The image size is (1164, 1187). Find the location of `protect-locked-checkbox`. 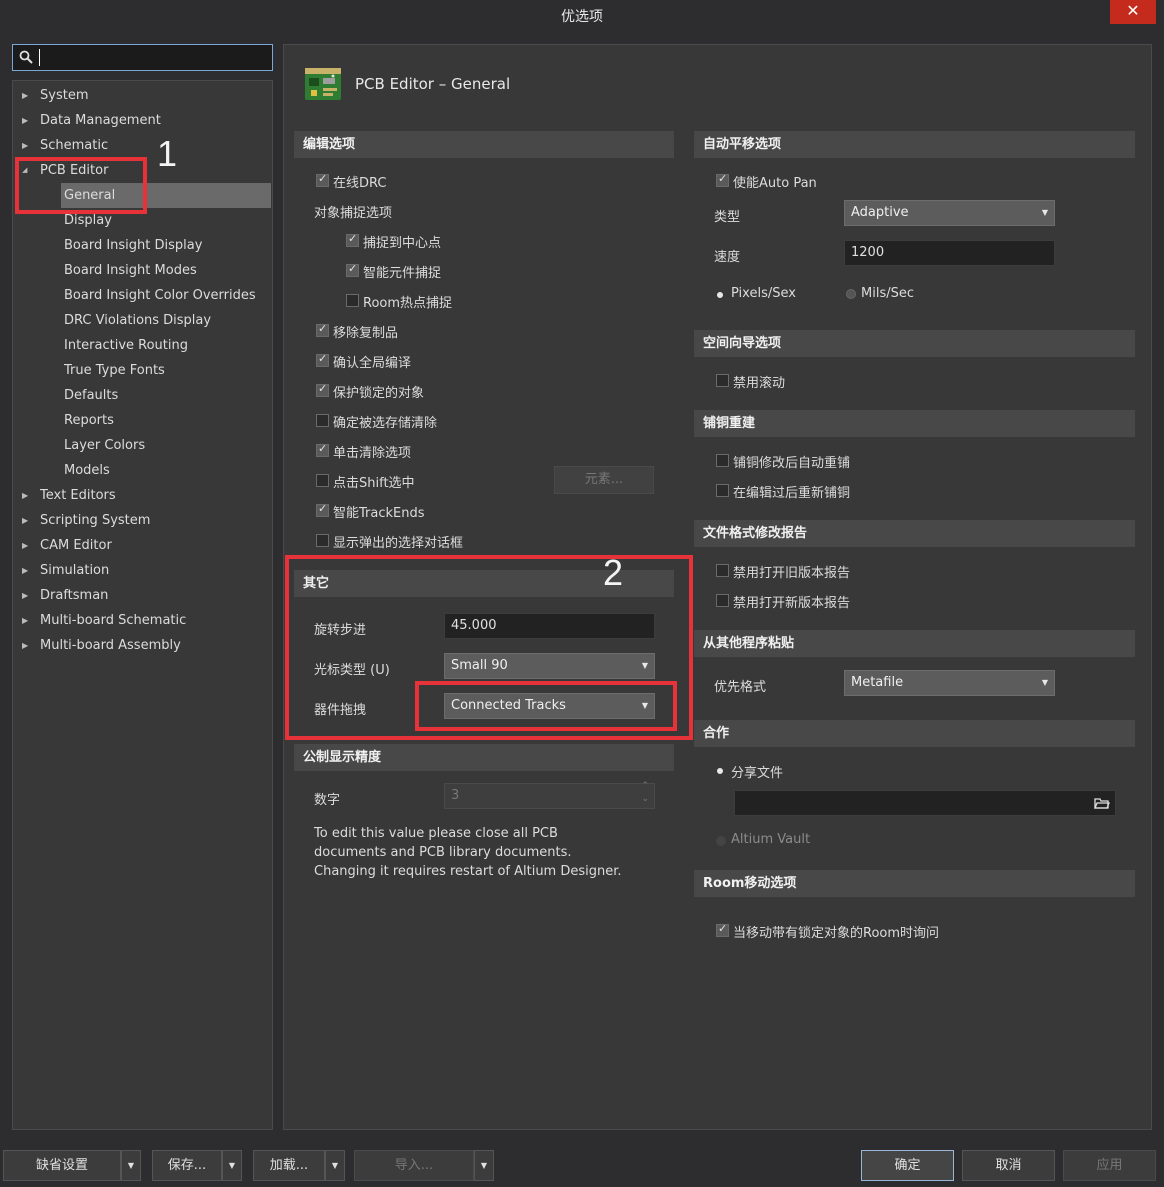

protect-locked-checkbox is located at coordinates (322, 389).